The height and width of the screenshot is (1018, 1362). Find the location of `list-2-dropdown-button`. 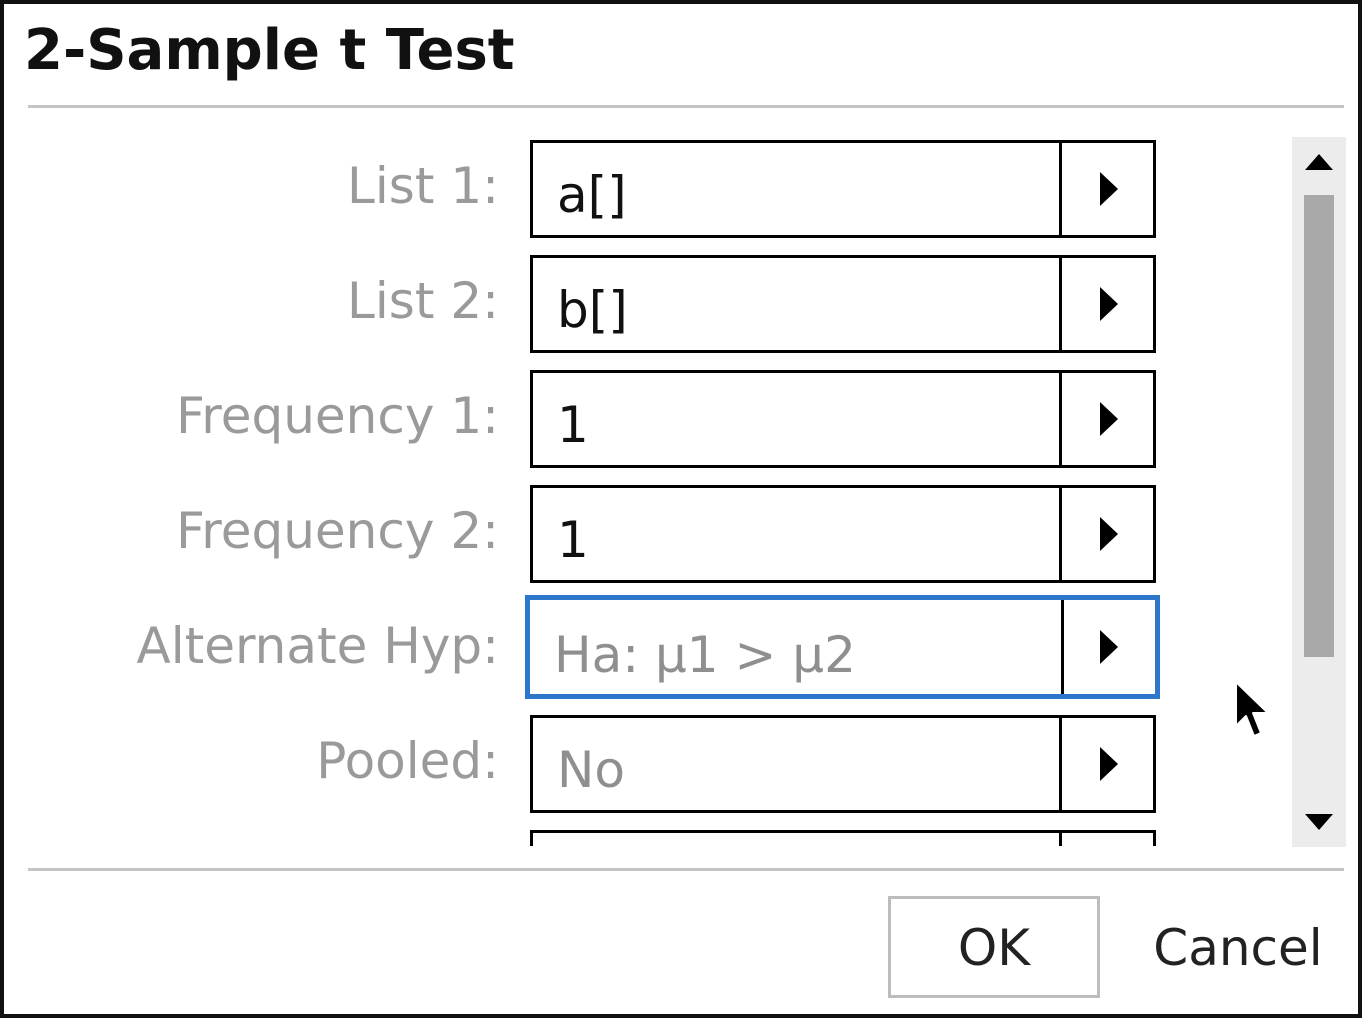

list-2-dropdown-button is located at coordinates (1106, 304).